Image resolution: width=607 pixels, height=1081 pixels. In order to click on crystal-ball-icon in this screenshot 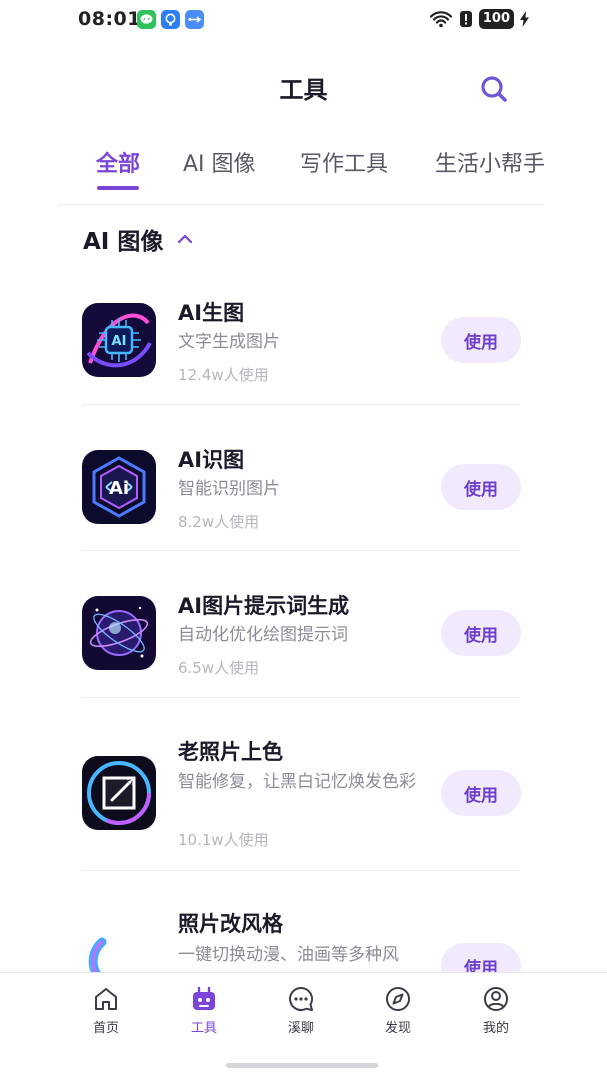, I will do `click(119, 633)`.